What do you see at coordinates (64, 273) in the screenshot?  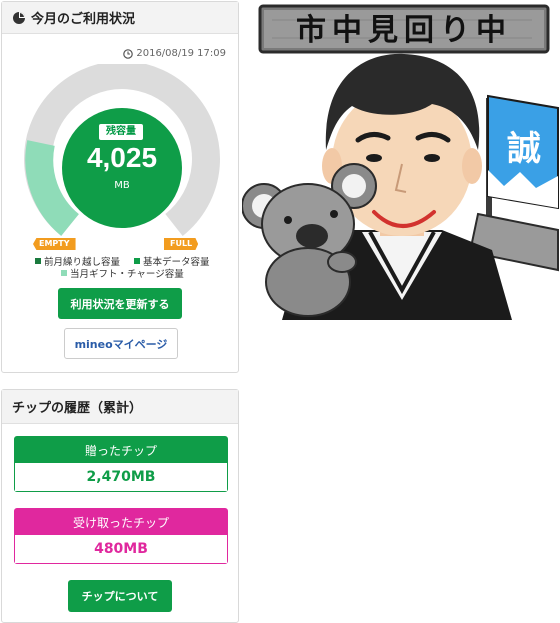 I see `legend-swatch-gift` at bounding box center [64, 273].